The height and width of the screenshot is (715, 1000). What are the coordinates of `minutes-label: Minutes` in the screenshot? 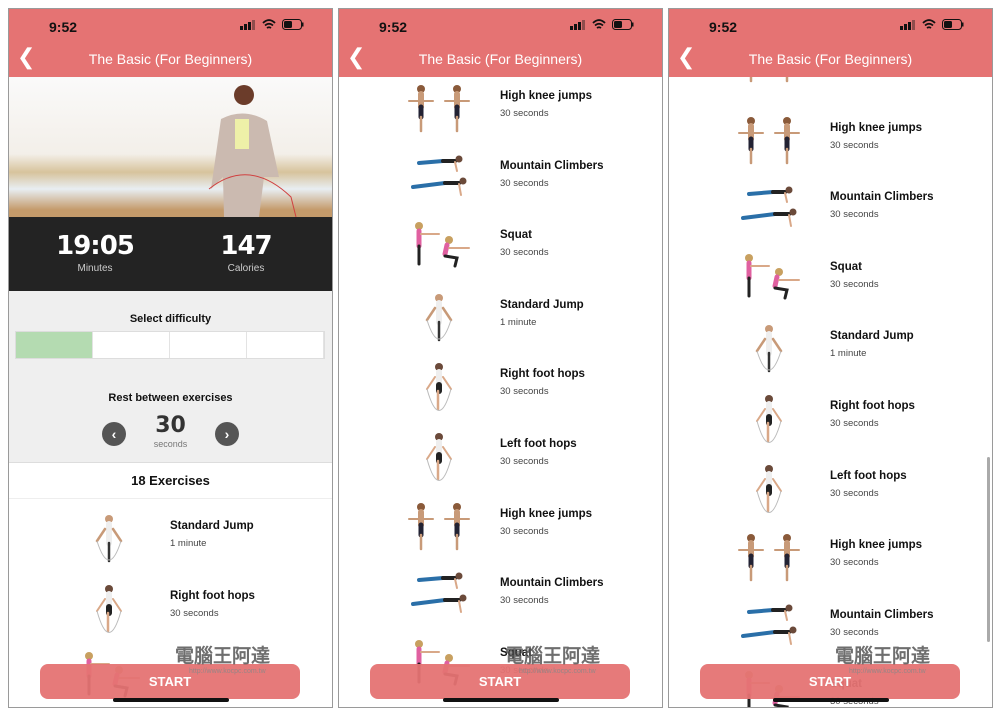 It's located at (95, 268).